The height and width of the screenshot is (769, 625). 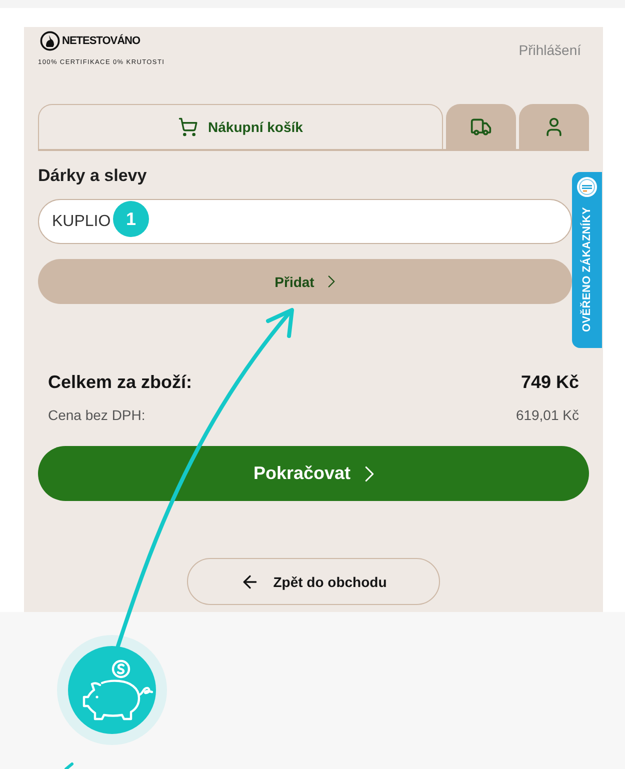 What do you see at coordinates (101, 41) in the screenshot?
I see `brand-name: NETESTOVÁNO` at bounding box center [101, 41].